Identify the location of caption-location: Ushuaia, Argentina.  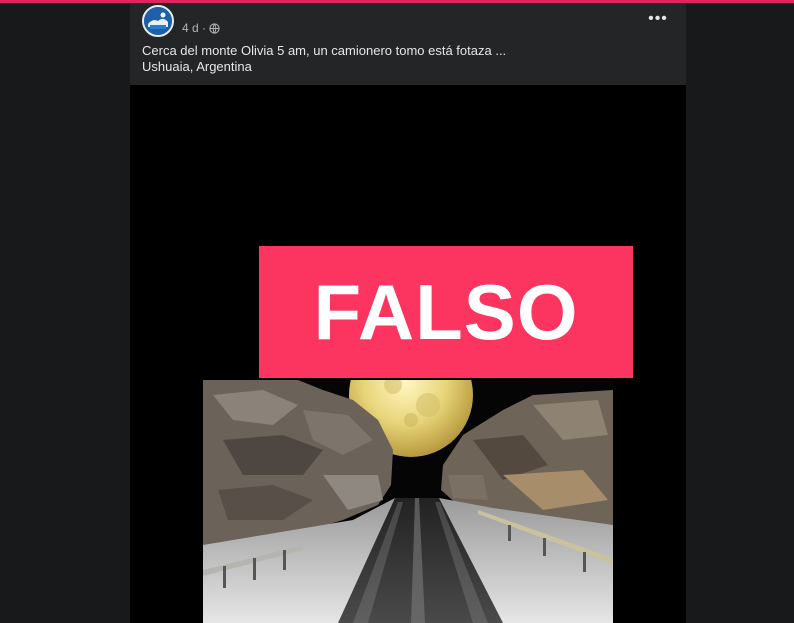
(197, 66).